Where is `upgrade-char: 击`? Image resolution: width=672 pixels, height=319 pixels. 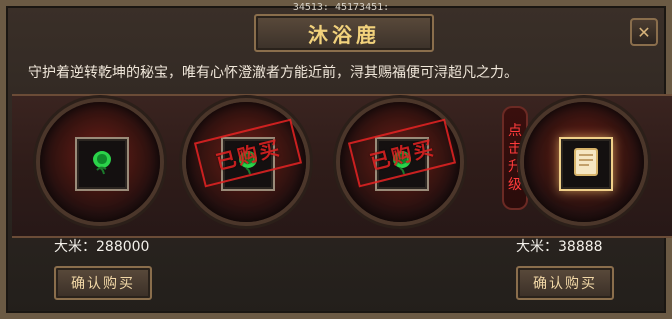
upgrade-char: 击 is located at coordinates (515, 149).